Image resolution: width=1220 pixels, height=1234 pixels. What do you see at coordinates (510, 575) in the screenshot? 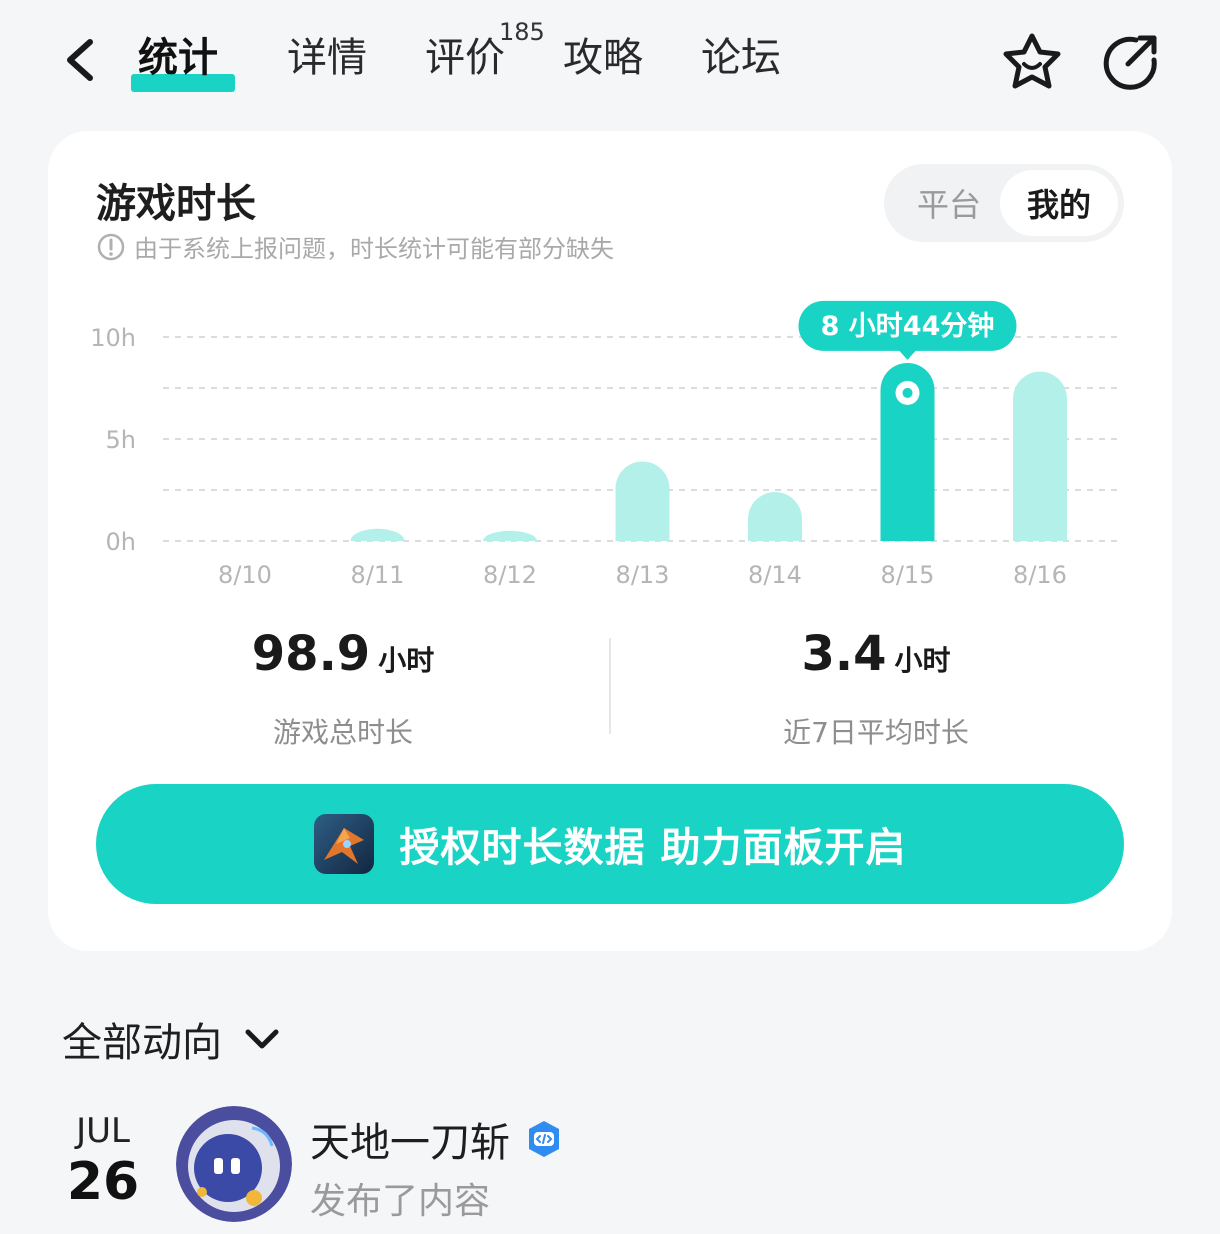
I see `x-tick-label: 8/12` at bounding box center [510, 575].